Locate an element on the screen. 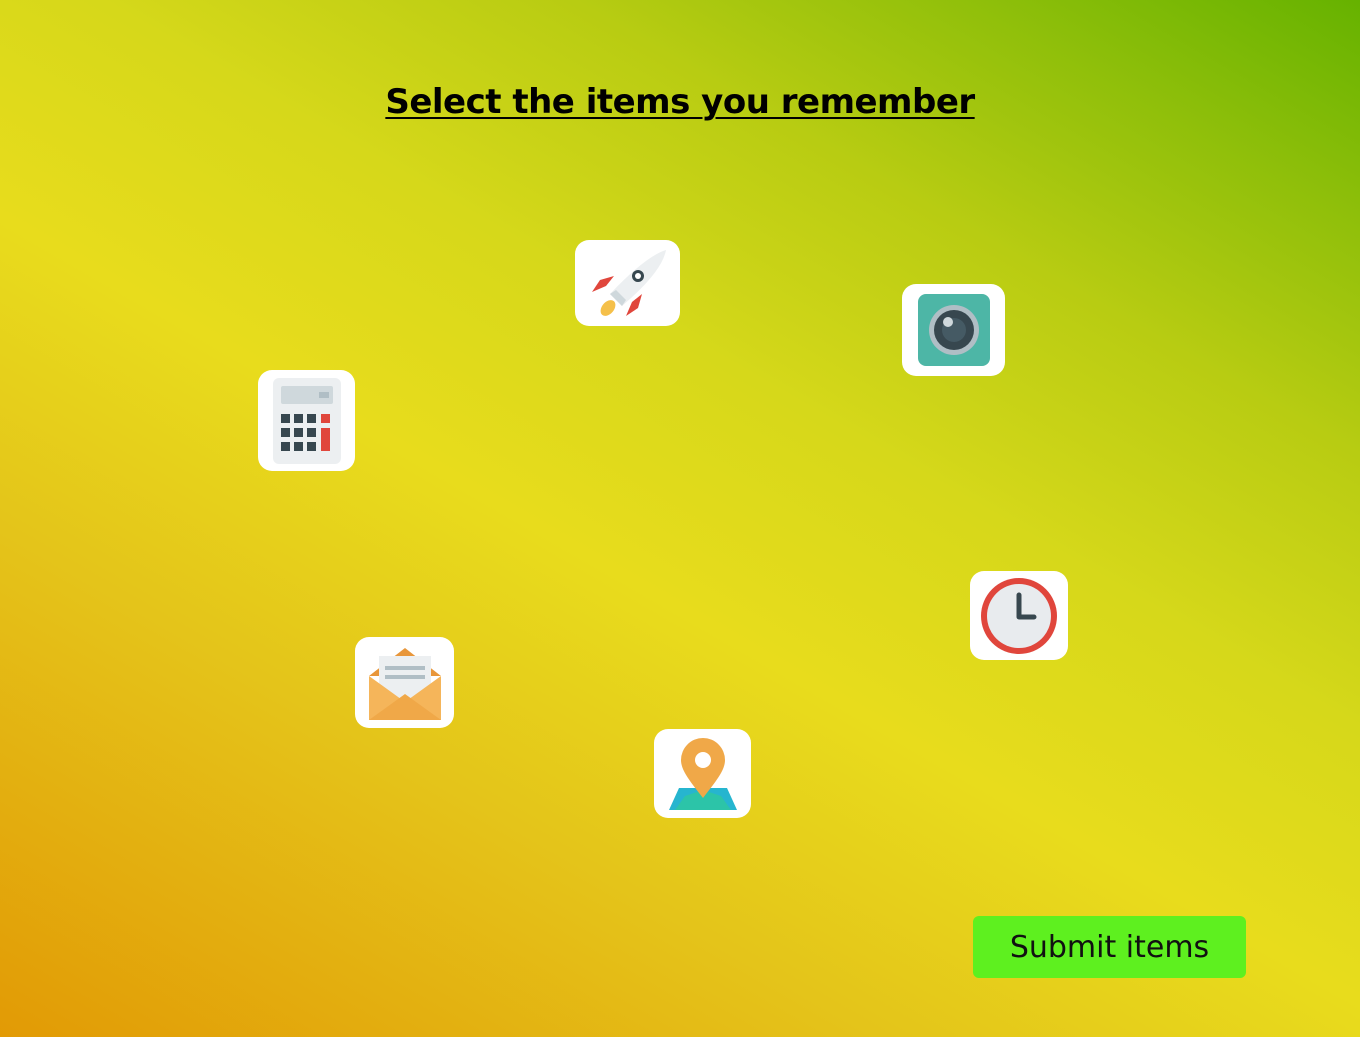  clock-icon is located at coordinates (1019, 615).